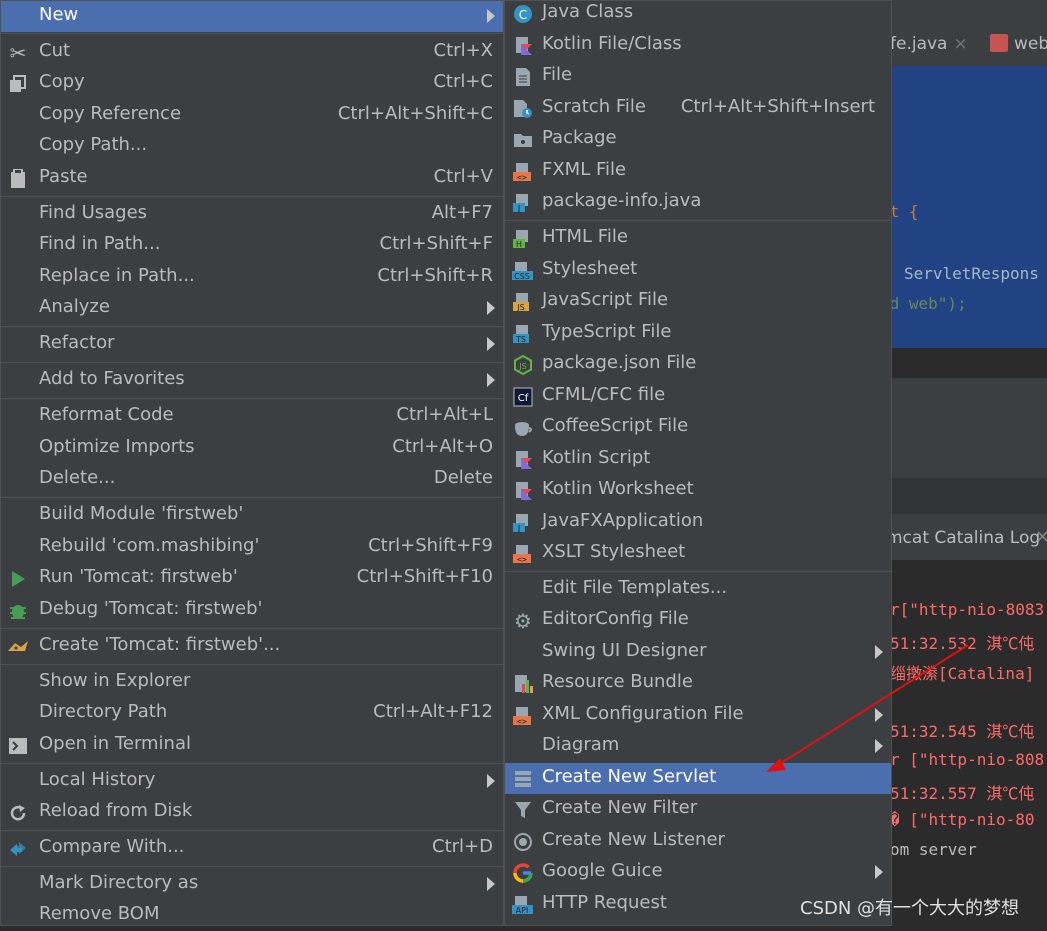 Image resolution: width=1047 pixels, height=931 pixels. What do you see at coordinates (252, 448) in the screenshot?
I see `menu-item-optimize-imports: Optimize Imports Ctrl+Alt+O` at bounding box center [252, 448].